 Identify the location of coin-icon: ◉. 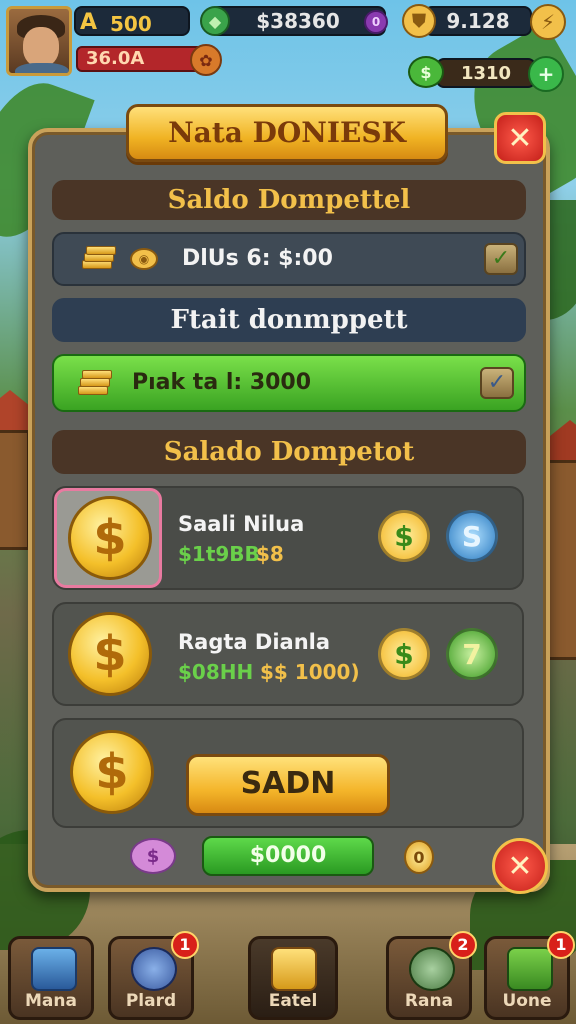
(144, 259).